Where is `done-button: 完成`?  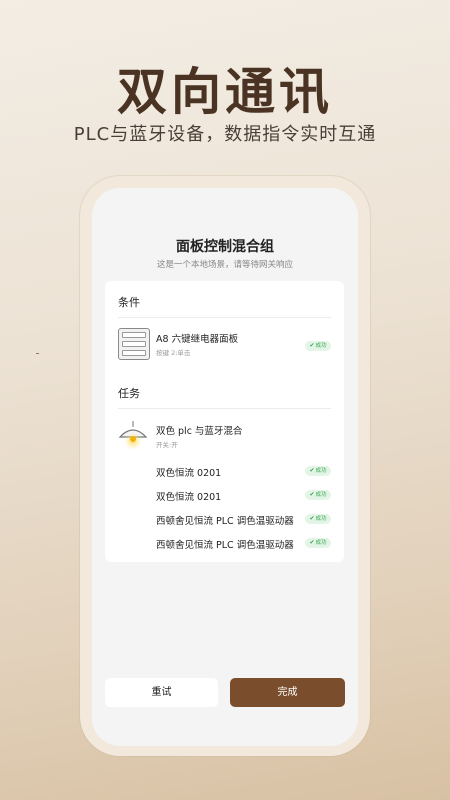 done-button: 完成 is located at coordinates (287, 692).